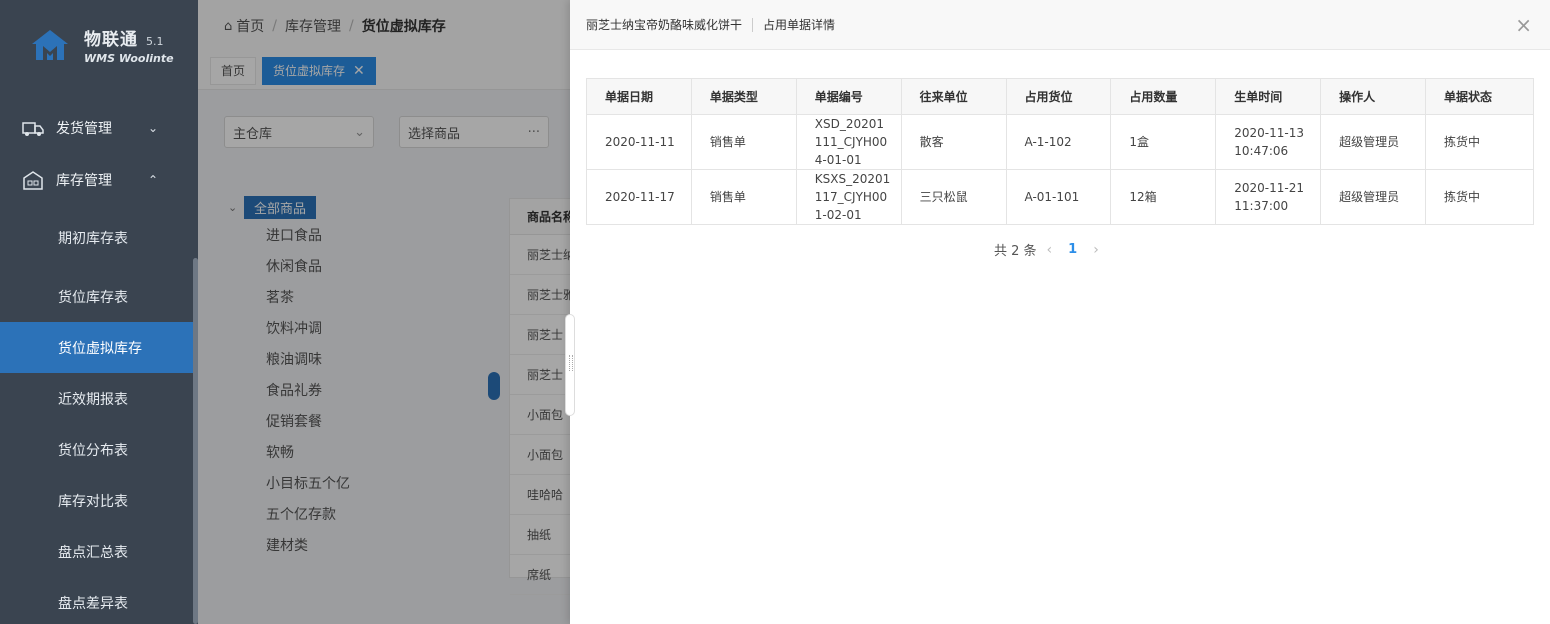 The width and height of the screenshot is (1550, 624). I want to click on pagination-total: 共 2 条, so click(1015, 251).